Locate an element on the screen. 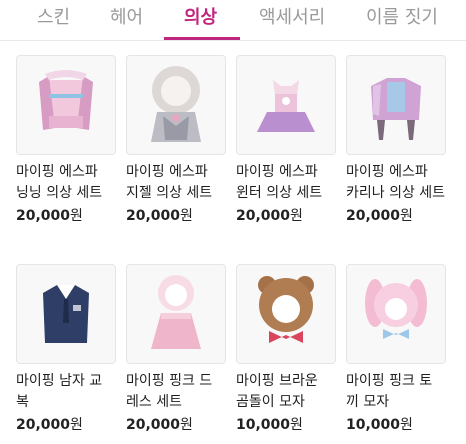 This screenshot has width=466, height=444. product-name: 마이핑 에스파 윈터 의상 세트 is located at coordinates (279, 182).